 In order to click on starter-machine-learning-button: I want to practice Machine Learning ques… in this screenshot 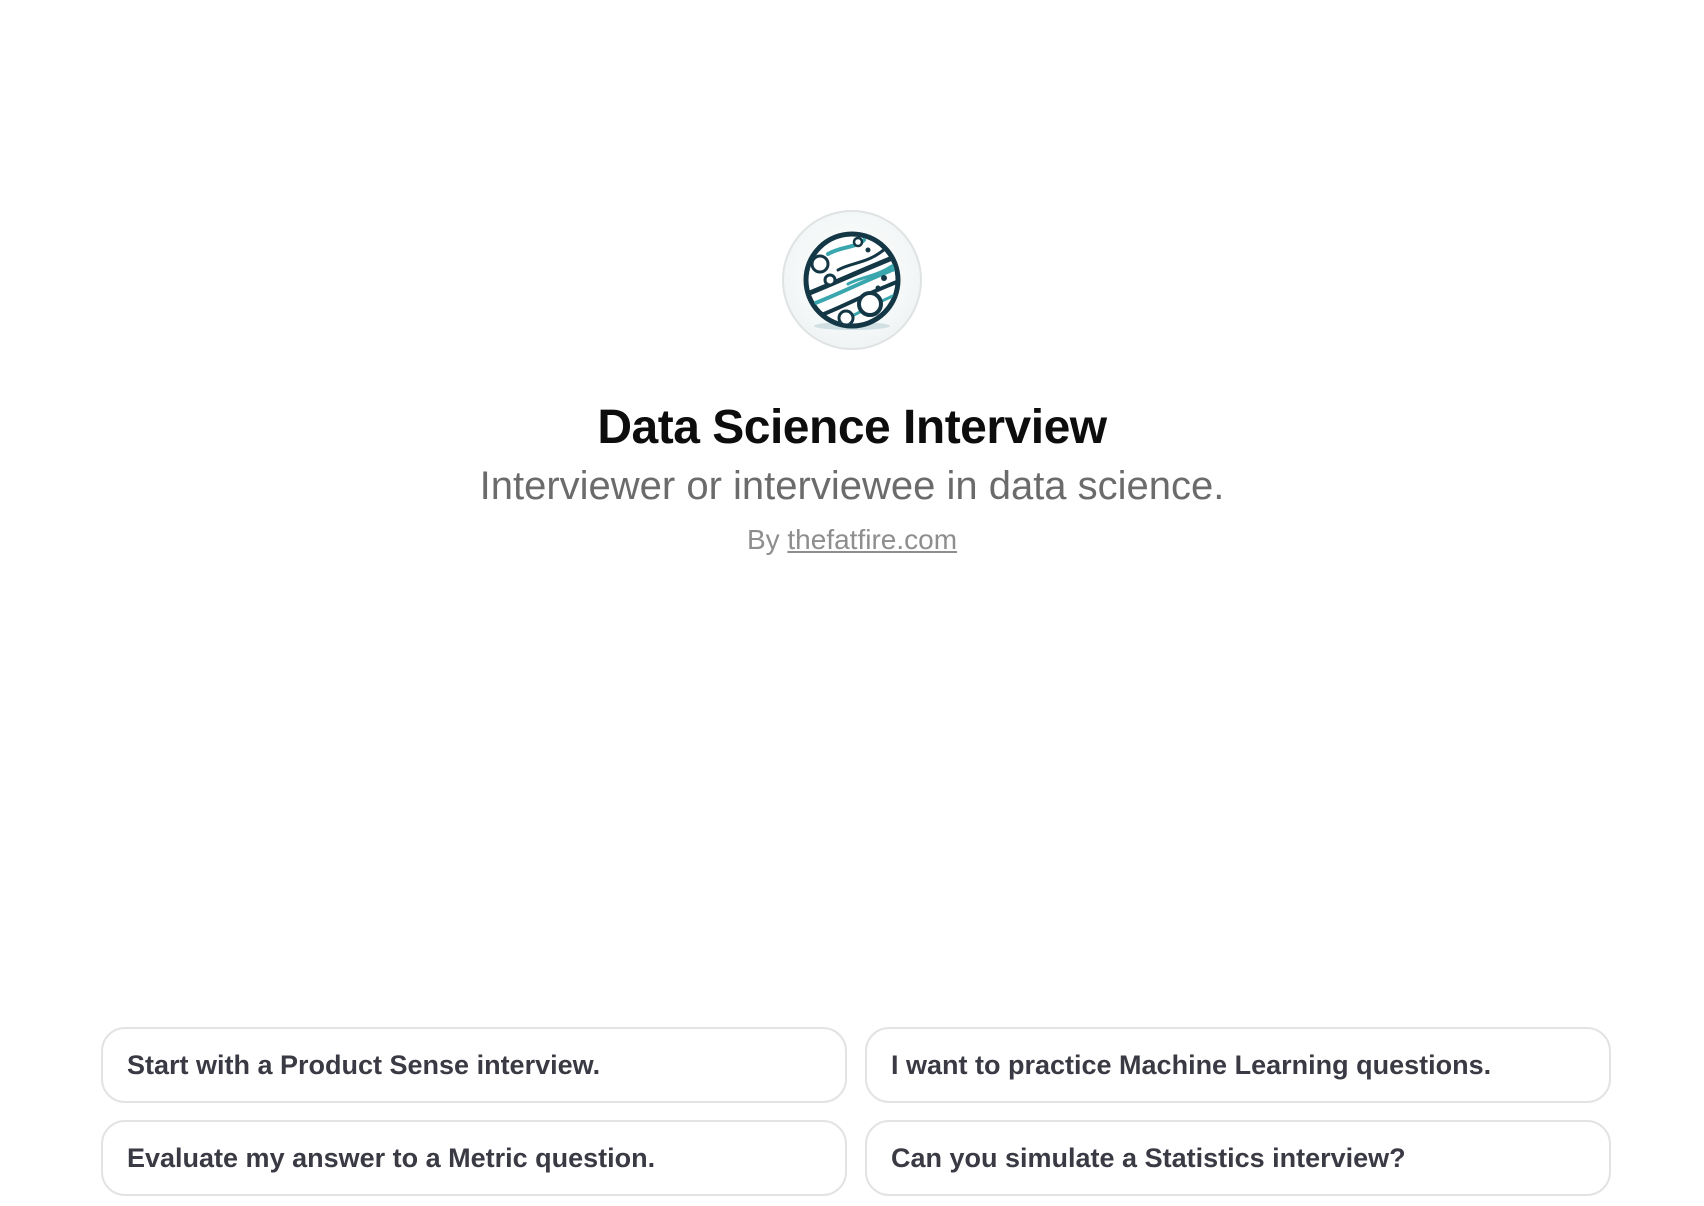, I will do `click(1238, 1065)`.